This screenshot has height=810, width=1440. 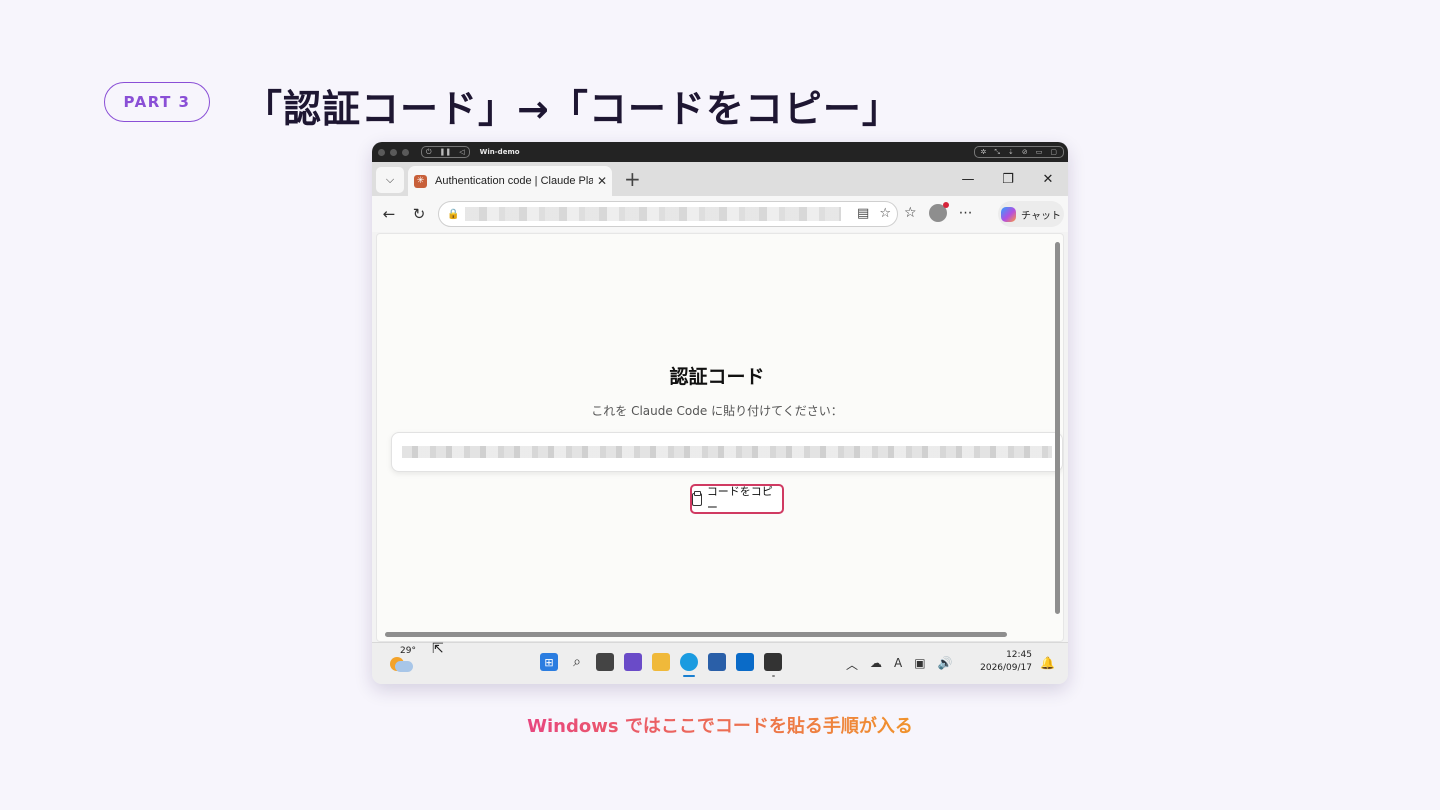 I want to click on browser-toolbar: ← ↻ 🔒 ▤ ☆ ☆ ⋯ チャット, so click(x=720, y=214).